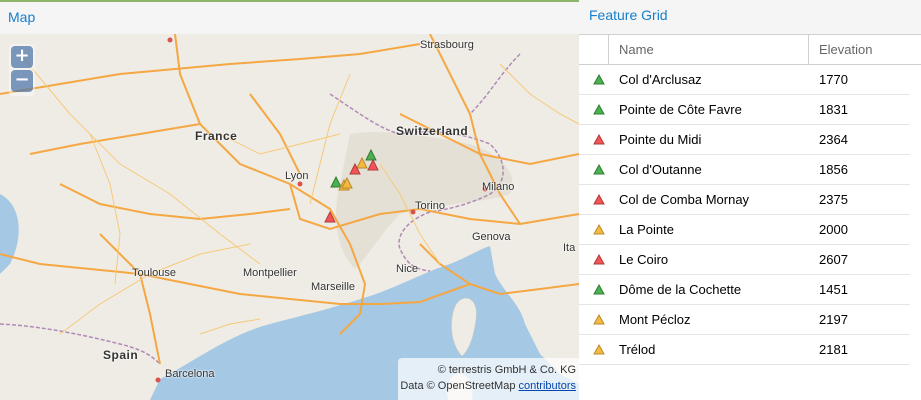 The width and height of the screenshot is (921, 400). I want to click on cell-elevation: 1770, so click(833, 79).